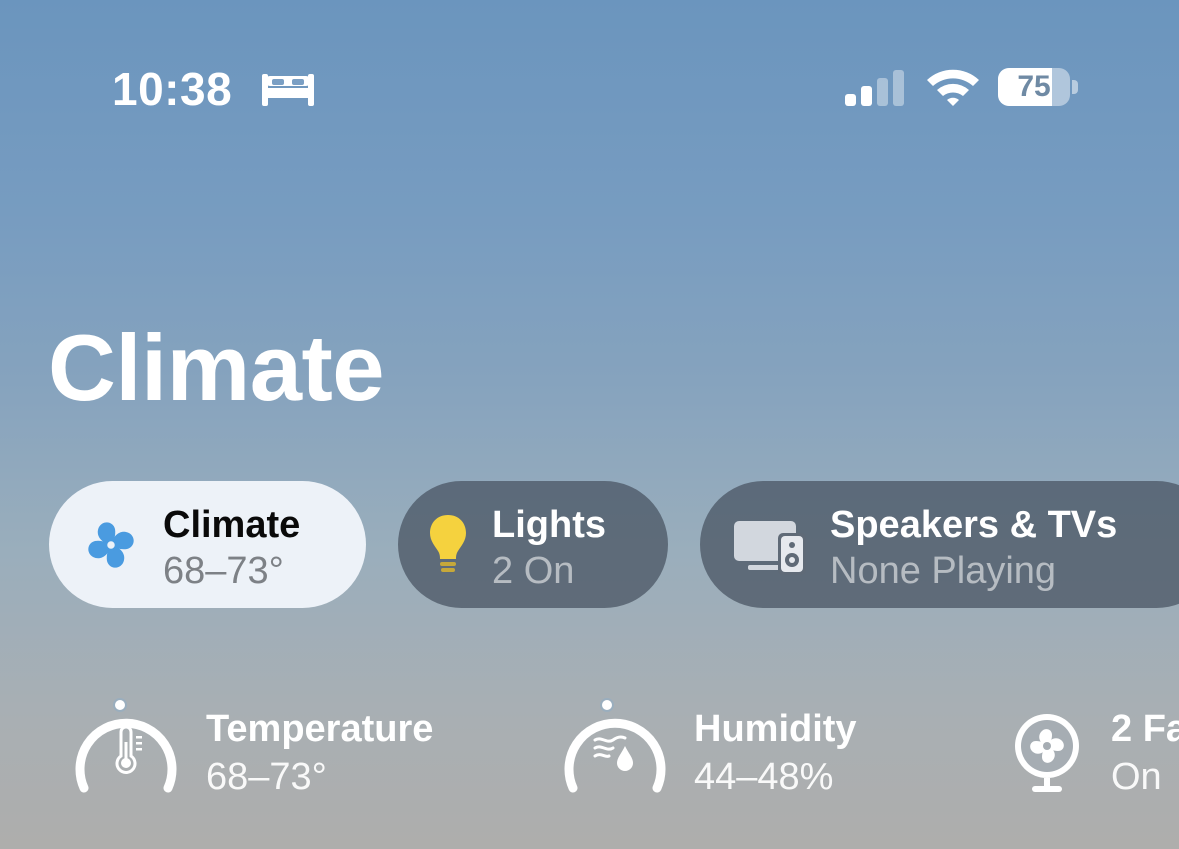  What do you see at coordinates (232, 525) in the screenshot?
I see `category-title: Climate` at bounding box center [232, 525].